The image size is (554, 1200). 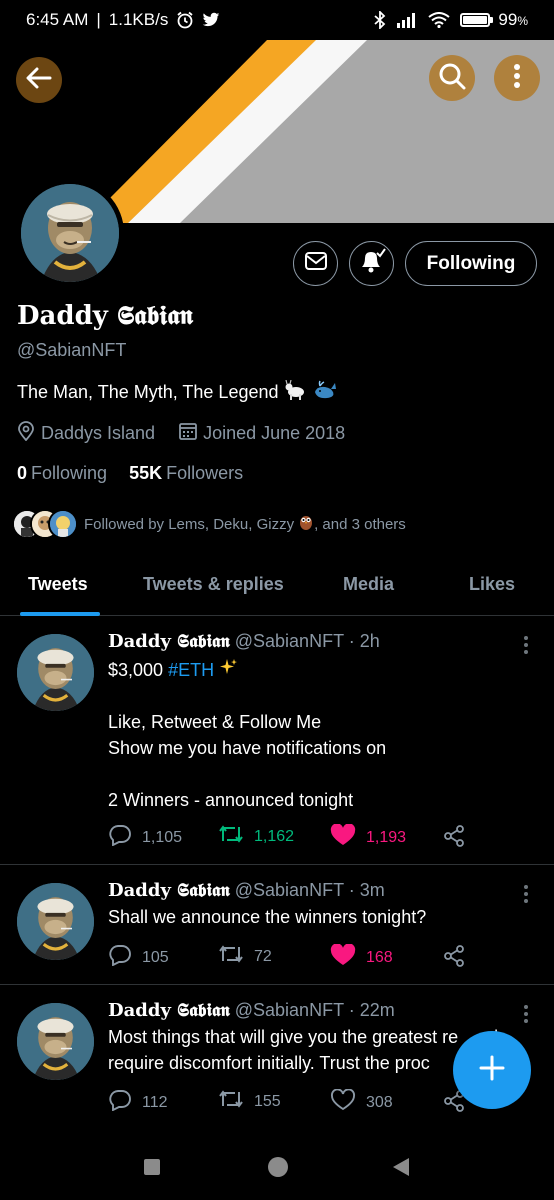 What do you see at coordinates (60, 614) in the screenshot?
I see `active-tab-indicator` at bounding box center [60, 614].